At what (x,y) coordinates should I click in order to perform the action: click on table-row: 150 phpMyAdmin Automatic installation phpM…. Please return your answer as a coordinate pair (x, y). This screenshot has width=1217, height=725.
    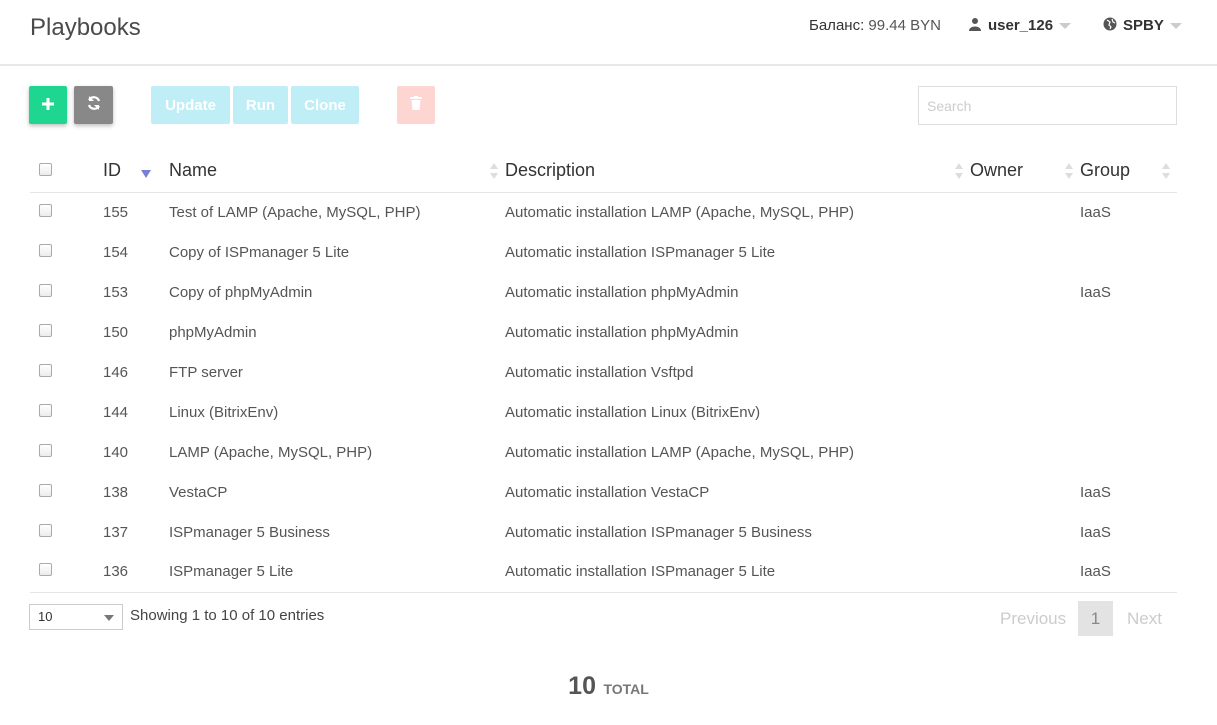
    Looking at the image, I should click on (603, 332).